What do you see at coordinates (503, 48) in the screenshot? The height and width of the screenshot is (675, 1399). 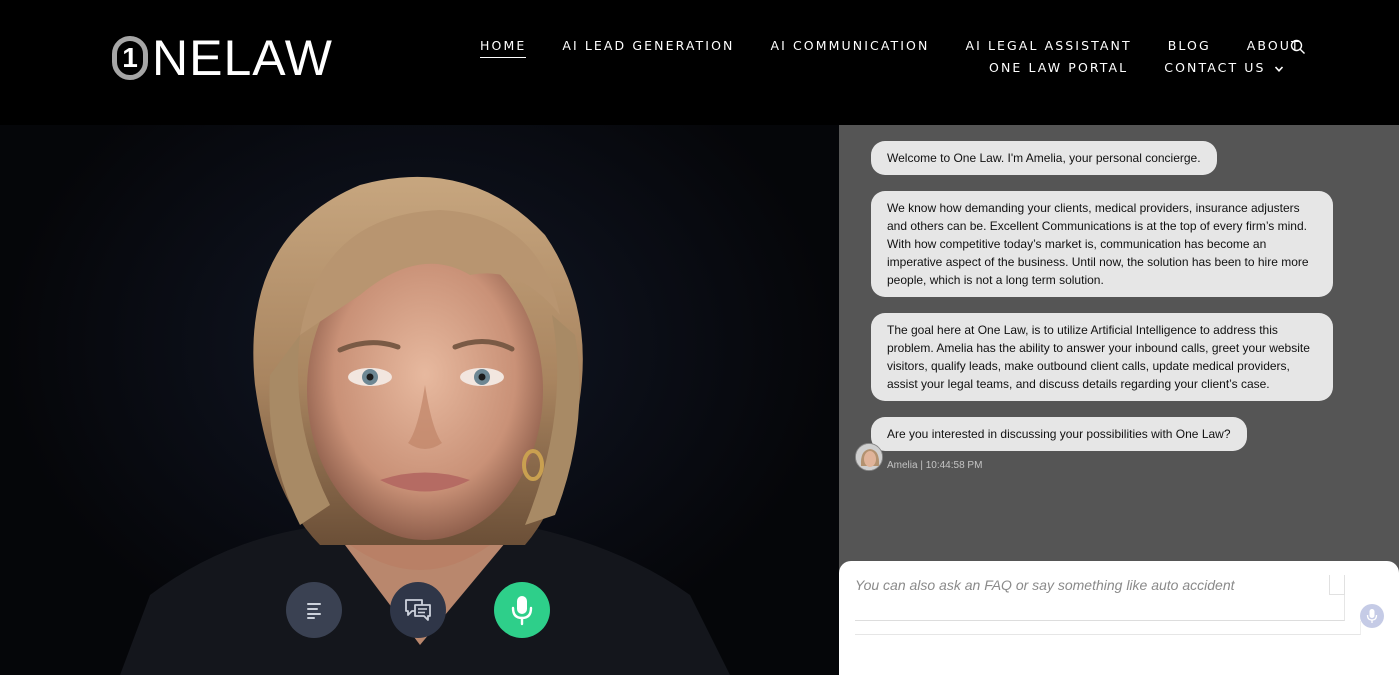 I see `nav-home: HOME` at bounding box center [503, 48].